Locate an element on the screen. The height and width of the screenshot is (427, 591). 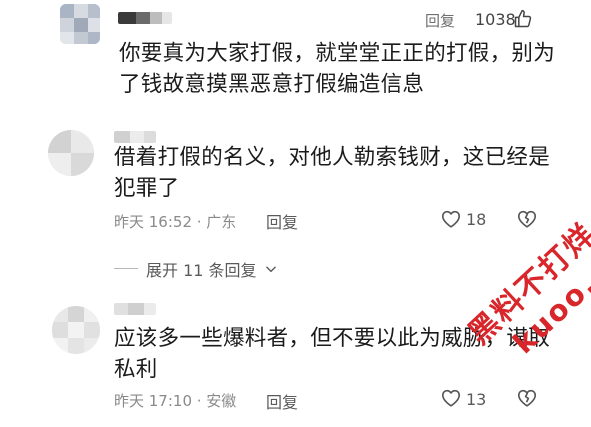
comment-meta: 昨天 17:10 · 安徽 is located at coordinates (175, 401).